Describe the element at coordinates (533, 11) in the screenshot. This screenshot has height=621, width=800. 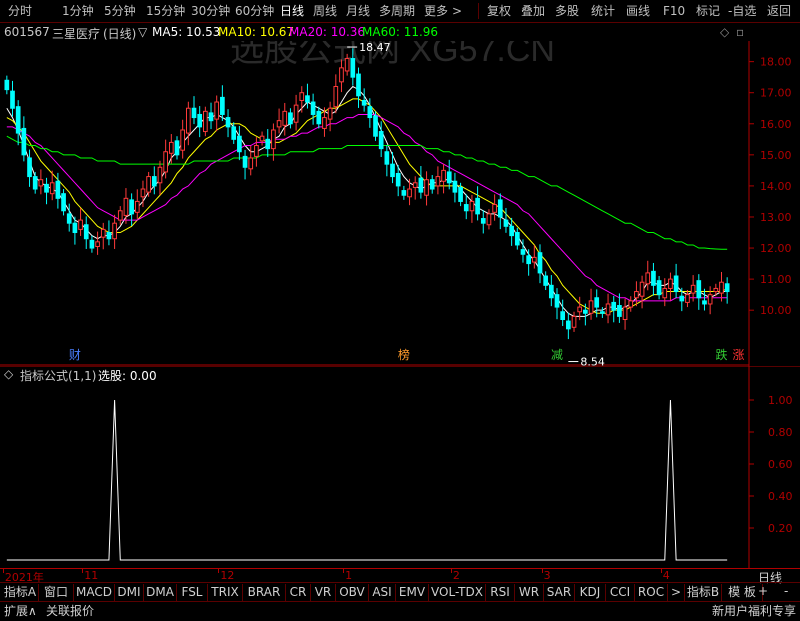
I see `overlay-button: 叠加` at that location.